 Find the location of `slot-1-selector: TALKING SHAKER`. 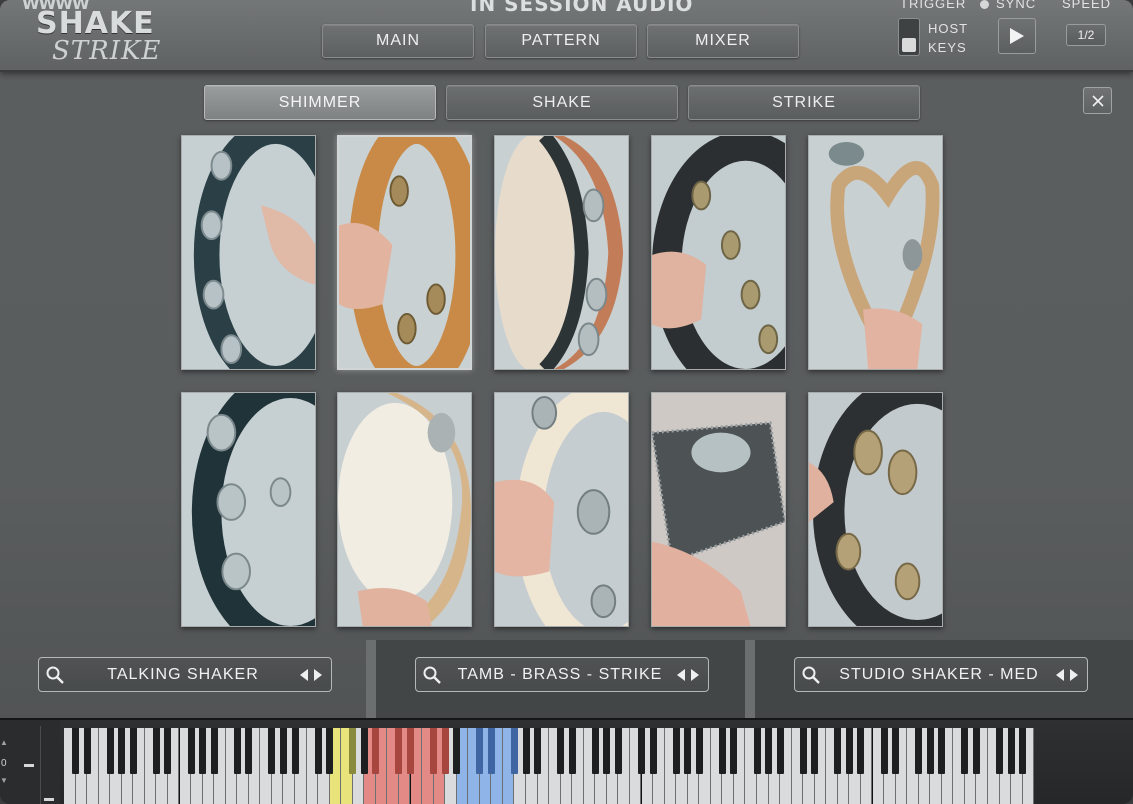

slot-1-selector: TALKING SHAKER is located at coordinates (185, 674).